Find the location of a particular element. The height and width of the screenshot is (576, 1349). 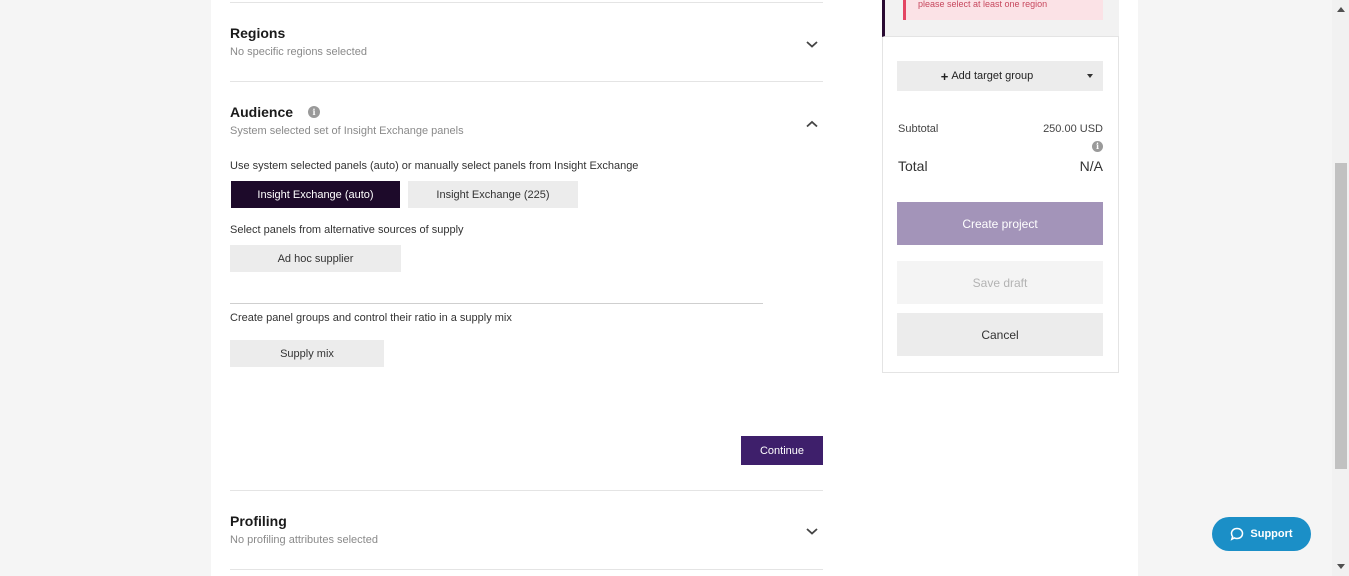

total-label: Total is located at coordinates (913, 166).